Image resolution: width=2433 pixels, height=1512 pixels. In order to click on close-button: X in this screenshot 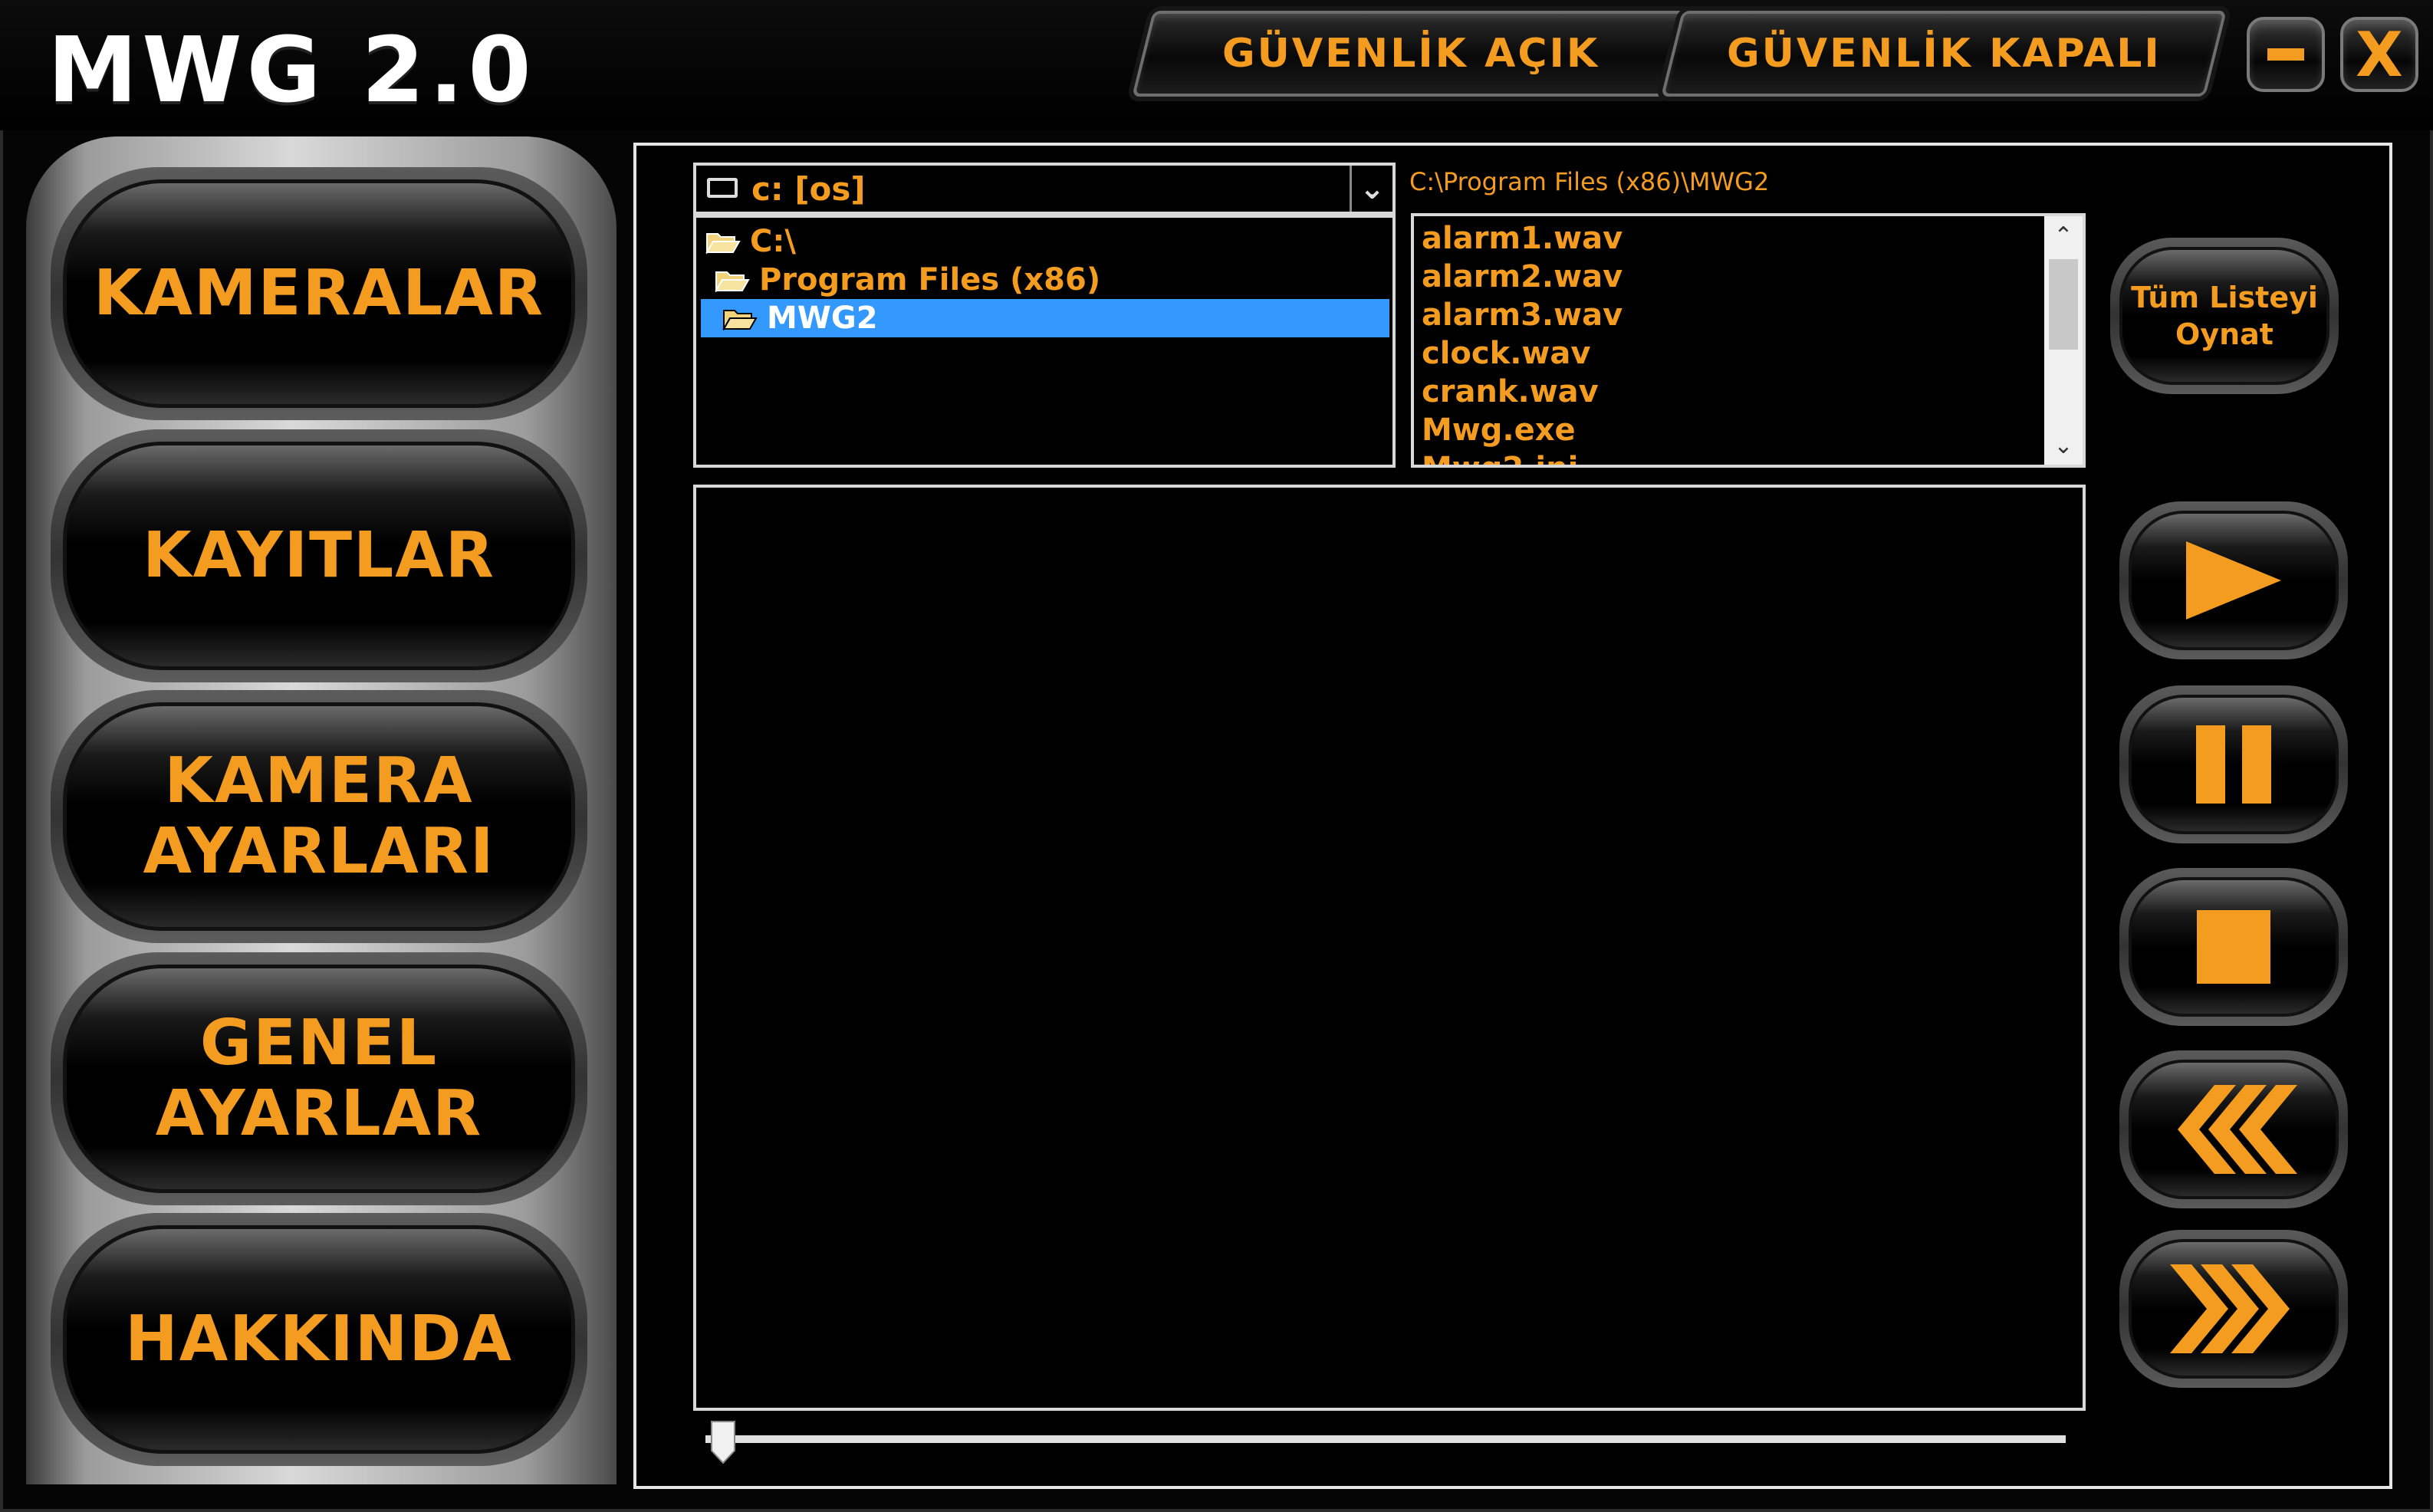, I will do `click(2379, 54)`.